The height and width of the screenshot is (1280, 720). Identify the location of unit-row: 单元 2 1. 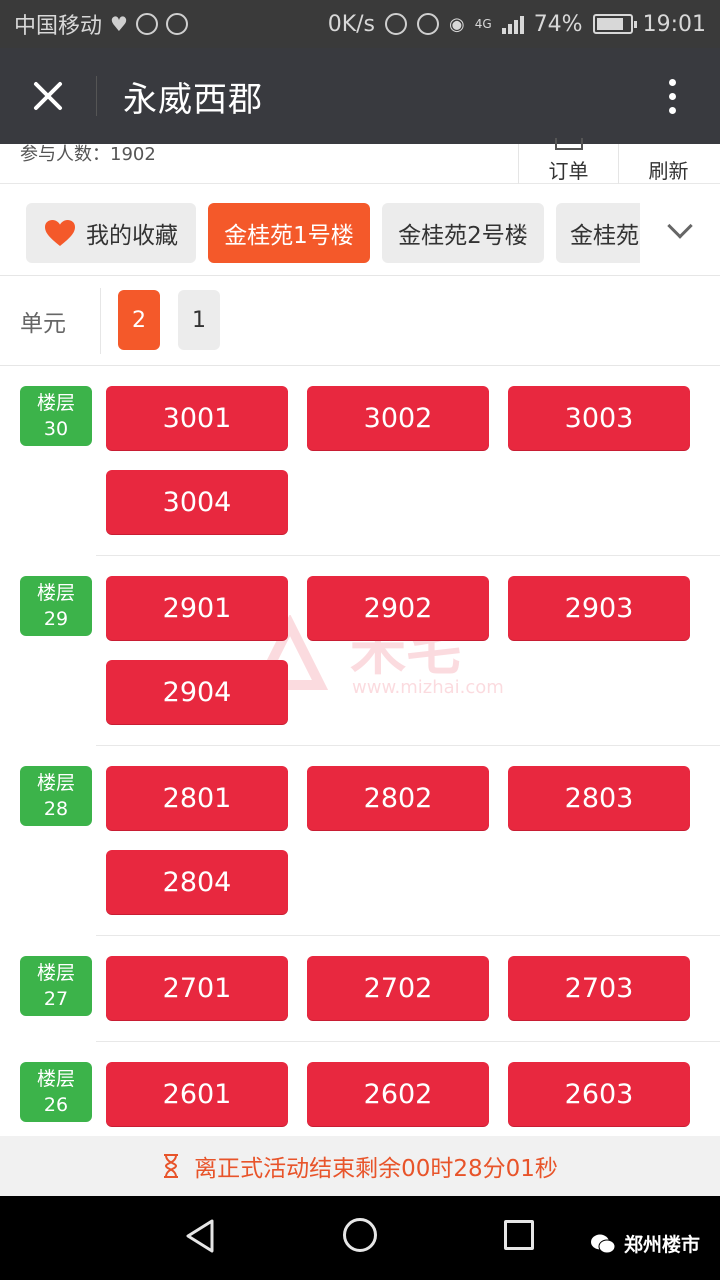
(360, 321).